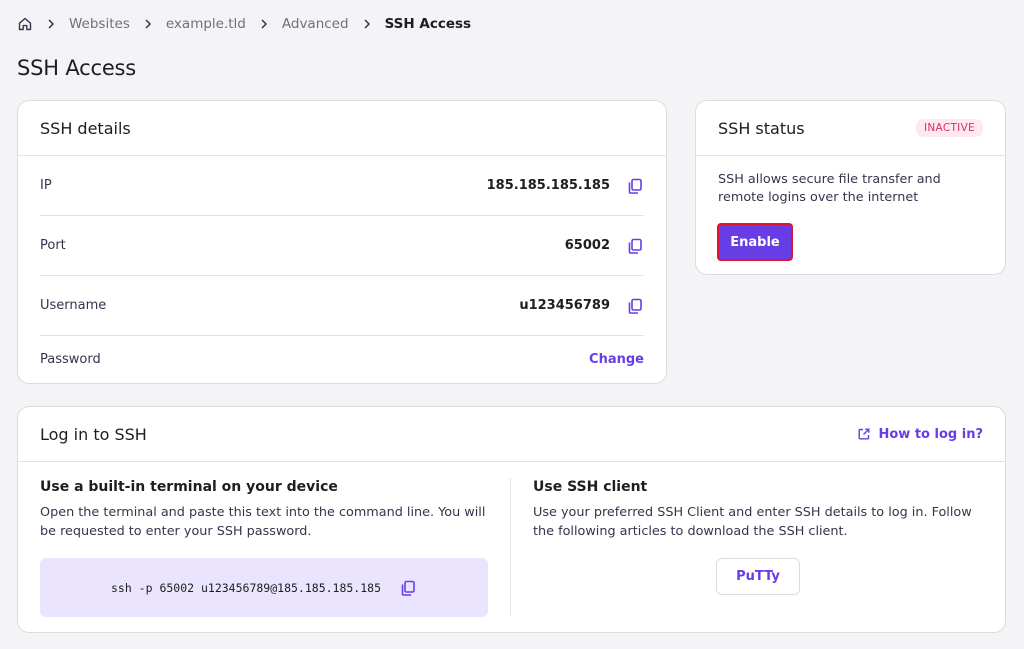 The image size is (1024, 649). I want to click on ssh-command-box: ssh -p 65002 u123456789@185.185.185.185, so click(264, 587).